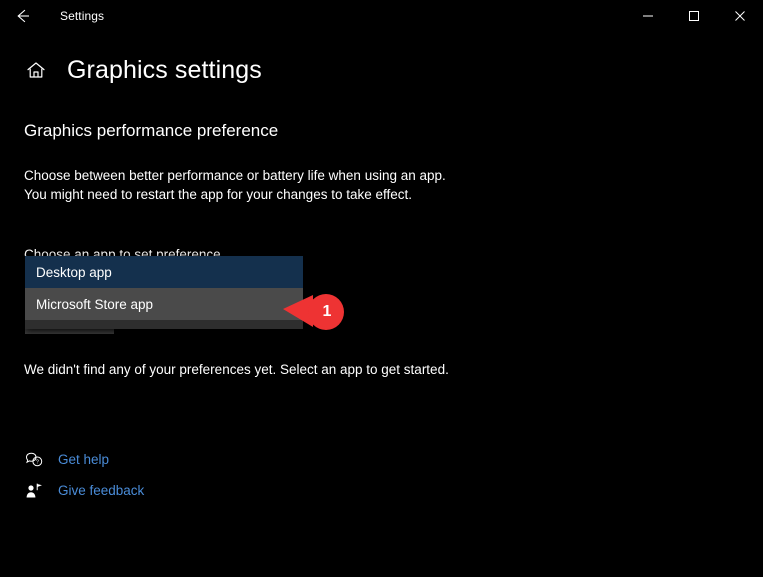 This screenshot has width=763, height=577. What do you see at coordinates (164, 304) in the screenshot?
I see `dropdown-option-microsoft-store-app: Microsoft Store app` at bounding box center [164, 304].